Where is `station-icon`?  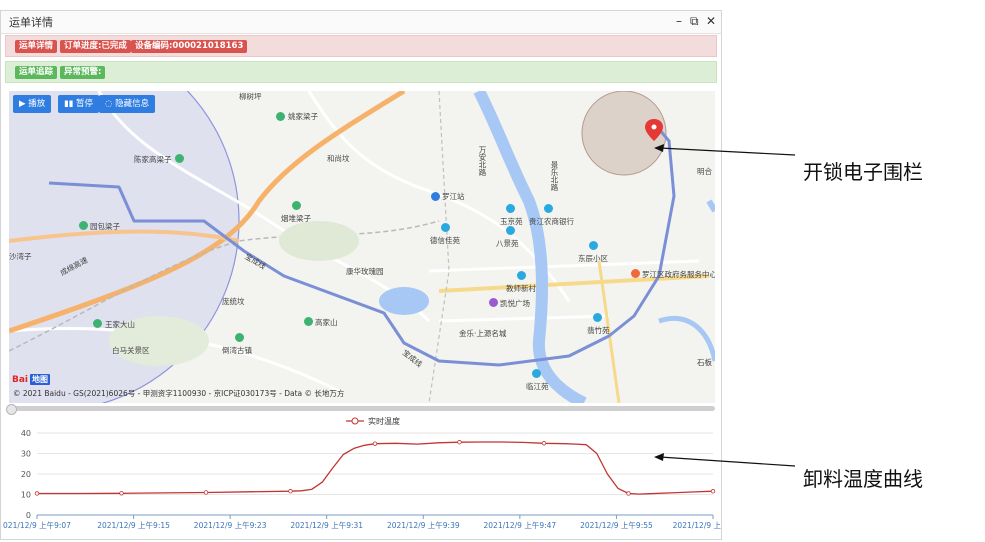 station-icon is located at coordinates (435, 196).